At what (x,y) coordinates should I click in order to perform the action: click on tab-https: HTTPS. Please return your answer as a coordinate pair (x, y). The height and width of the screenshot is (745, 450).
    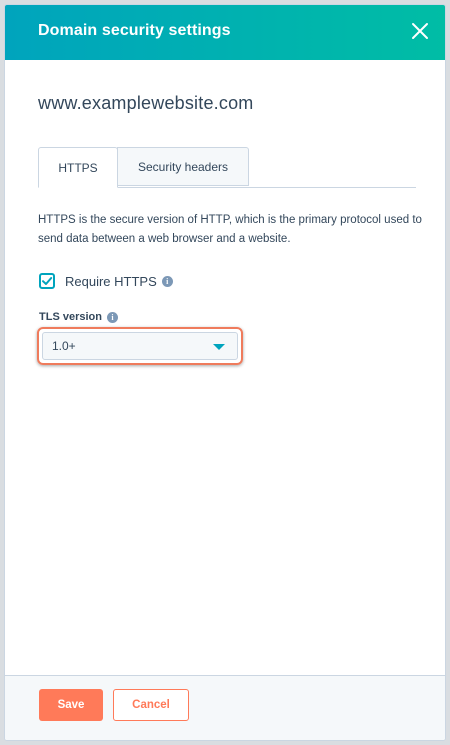
    Looking at the image, I should click on (78, 167).